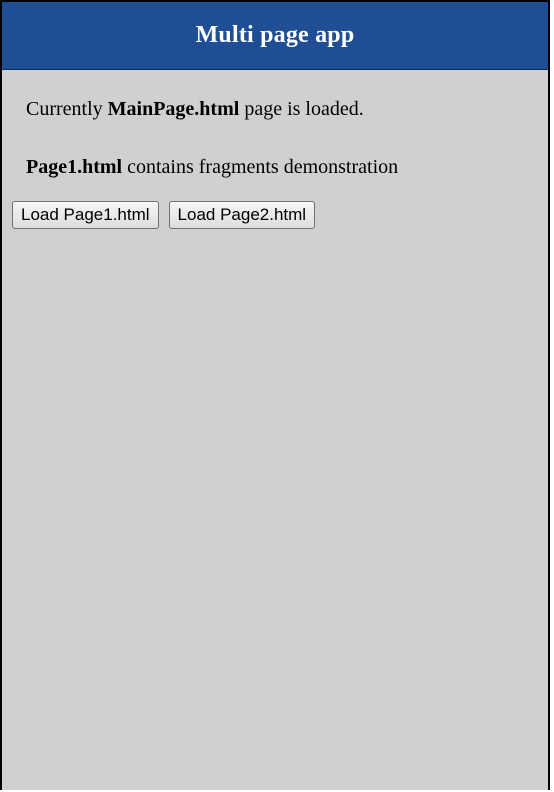 The image size is (554, 792). I want to click on current-page-name: MainPage.html, so click(173, 109).